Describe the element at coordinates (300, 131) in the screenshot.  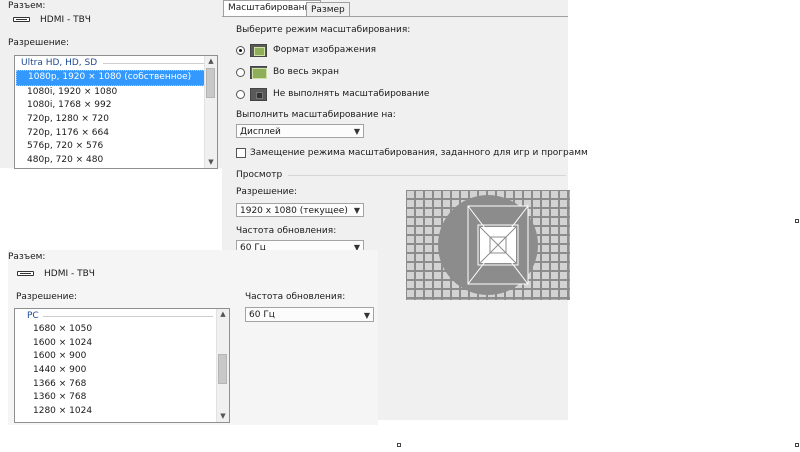
I see `perform-on-dropdown: Дисплей ▼` at that location.